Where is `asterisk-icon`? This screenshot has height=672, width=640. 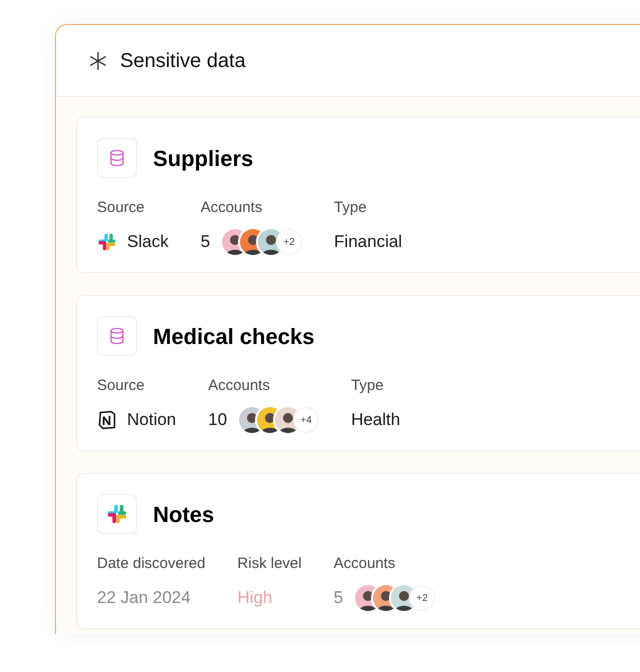
asterisk-icon is located at coordinates (98, 60).